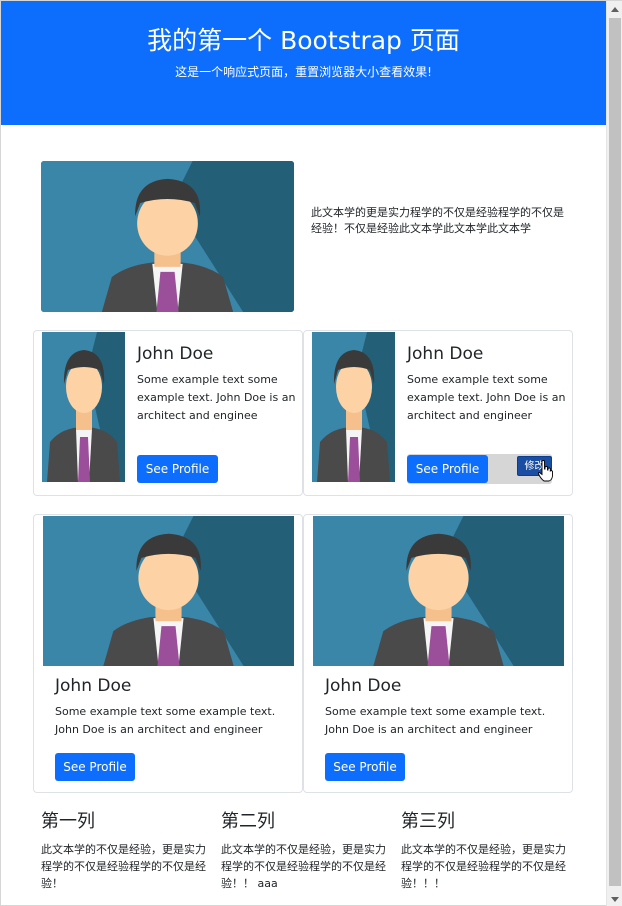 Image resolution: width=622 pixels, height=906 pixels. Describe the element at coordinates (248, 821) in the screenshot. I see `column-heading: 第二列` at that location.